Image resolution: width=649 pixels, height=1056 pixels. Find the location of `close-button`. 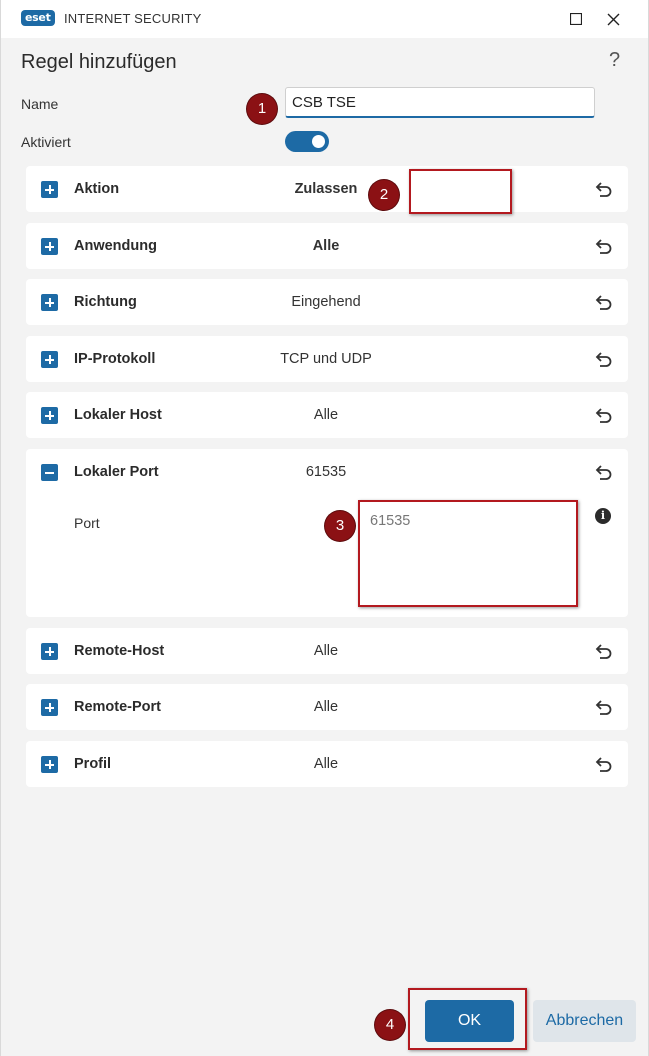

close-button is located at coordinates (613, 19).